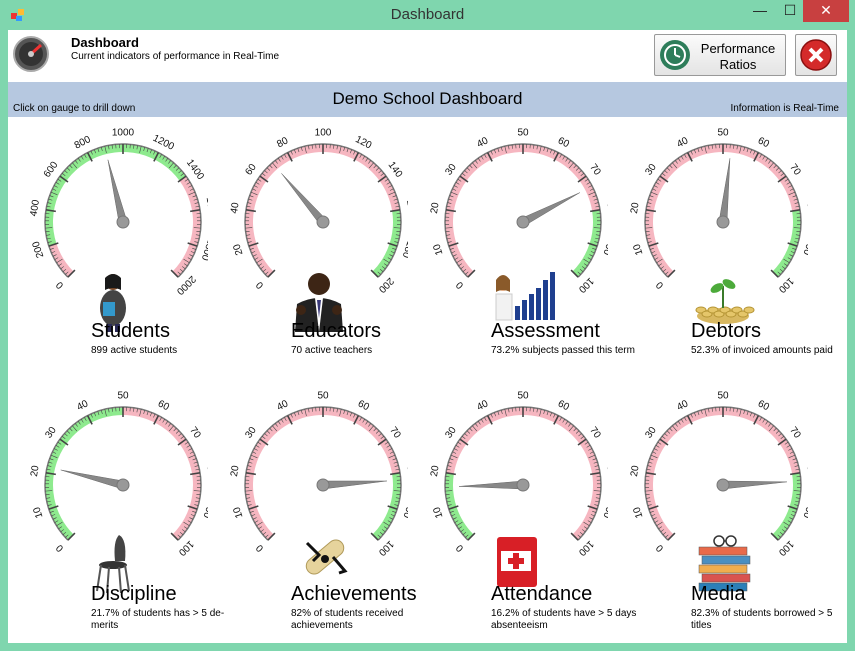  What do you see at coordinates (395, 170) in the screenshot?
I see `tick-label: 140` at bounding box center [395, 170].